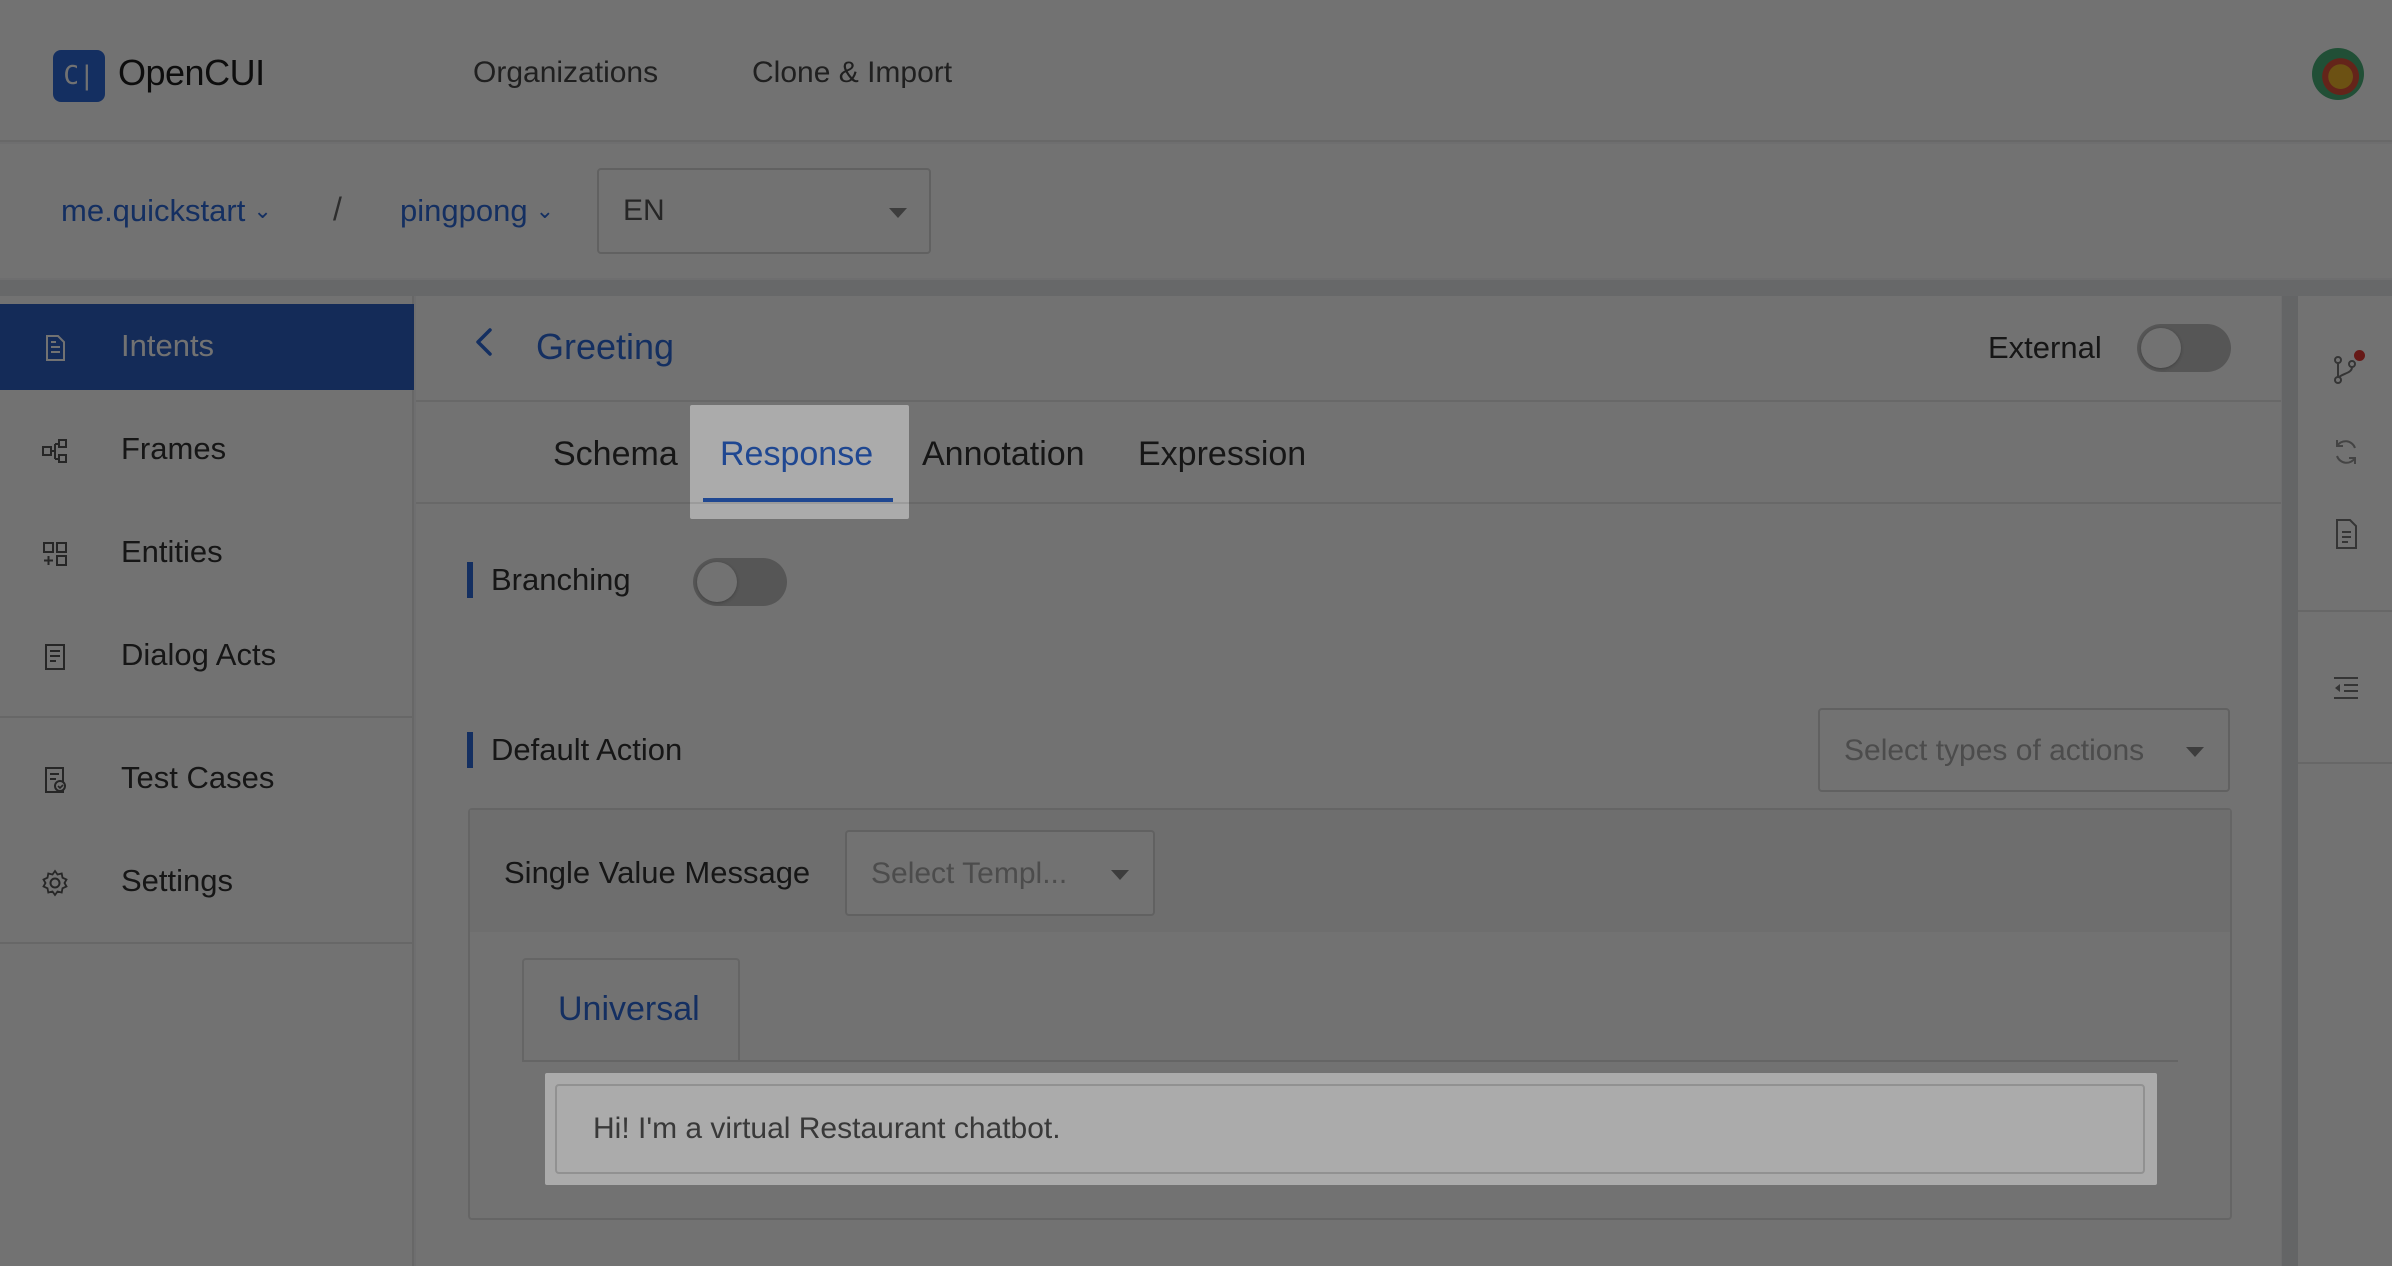 This screenshot has height=1266, width=2392. I want to click on action-types-select: Select types of actions, so click(2024, 750).